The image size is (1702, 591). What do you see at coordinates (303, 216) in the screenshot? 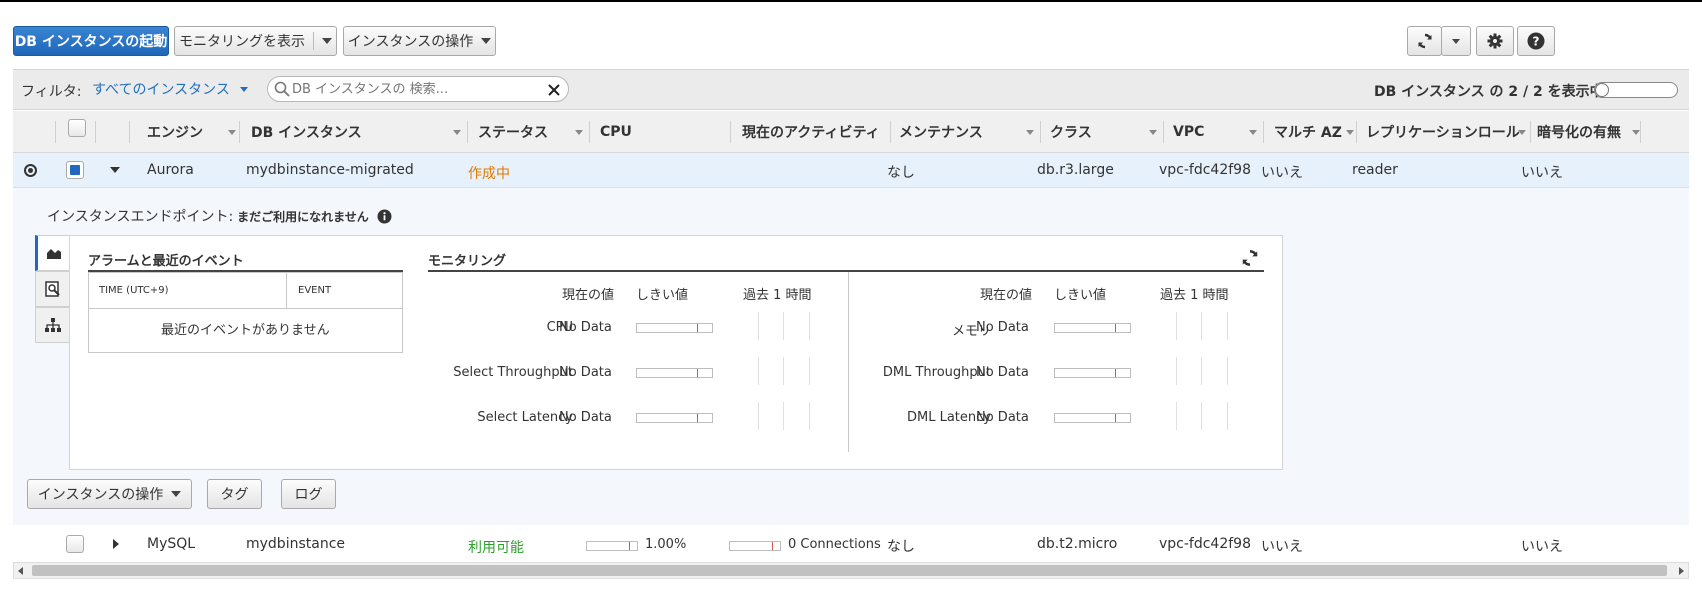
I see `endpoint-value: まだご利用になれません` at bounding box center [303, 216].